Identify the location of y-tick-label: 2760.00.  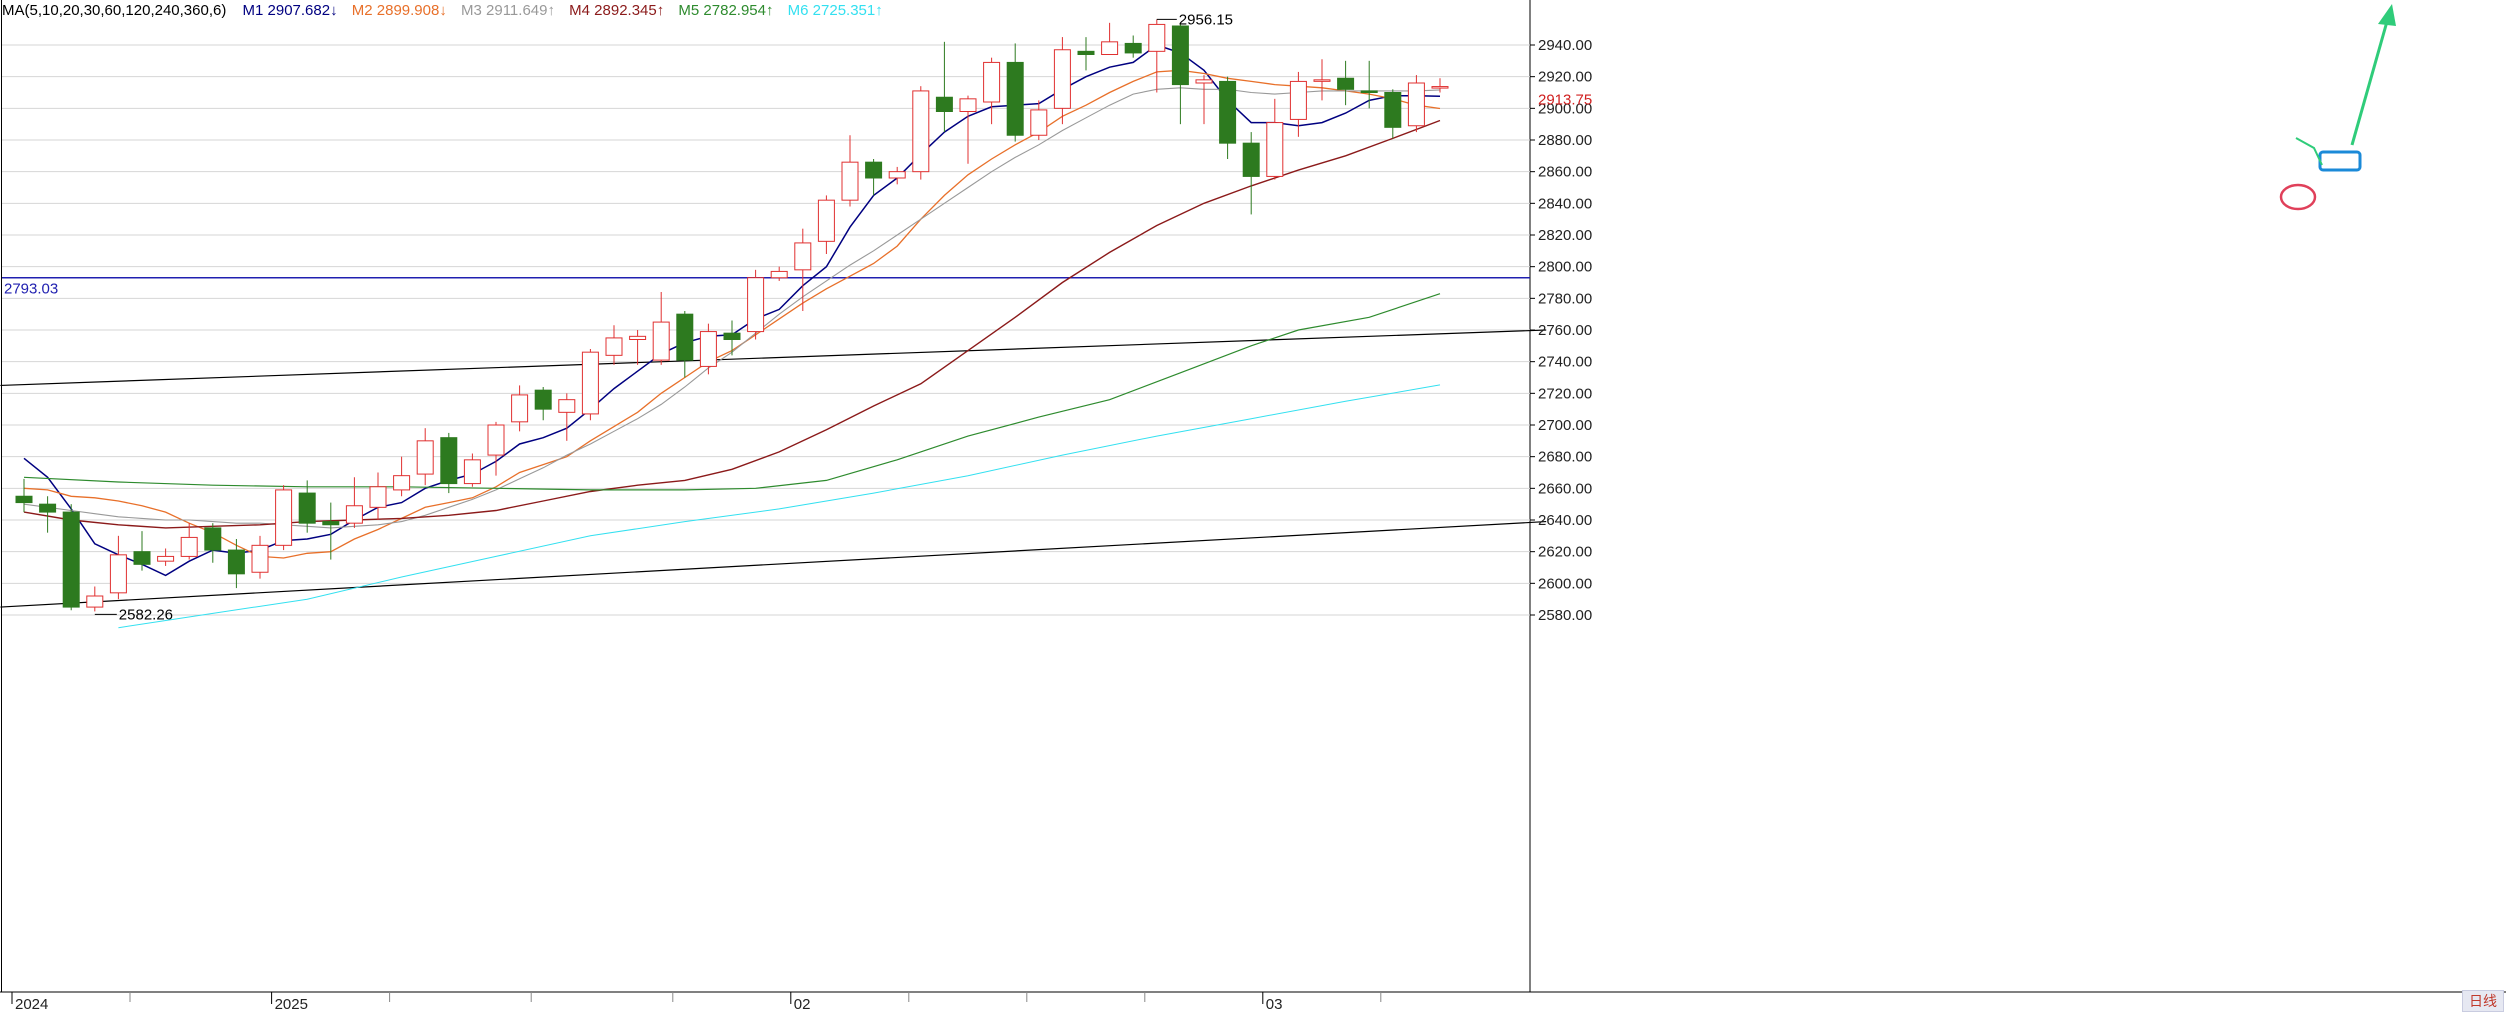
(1565, 330).